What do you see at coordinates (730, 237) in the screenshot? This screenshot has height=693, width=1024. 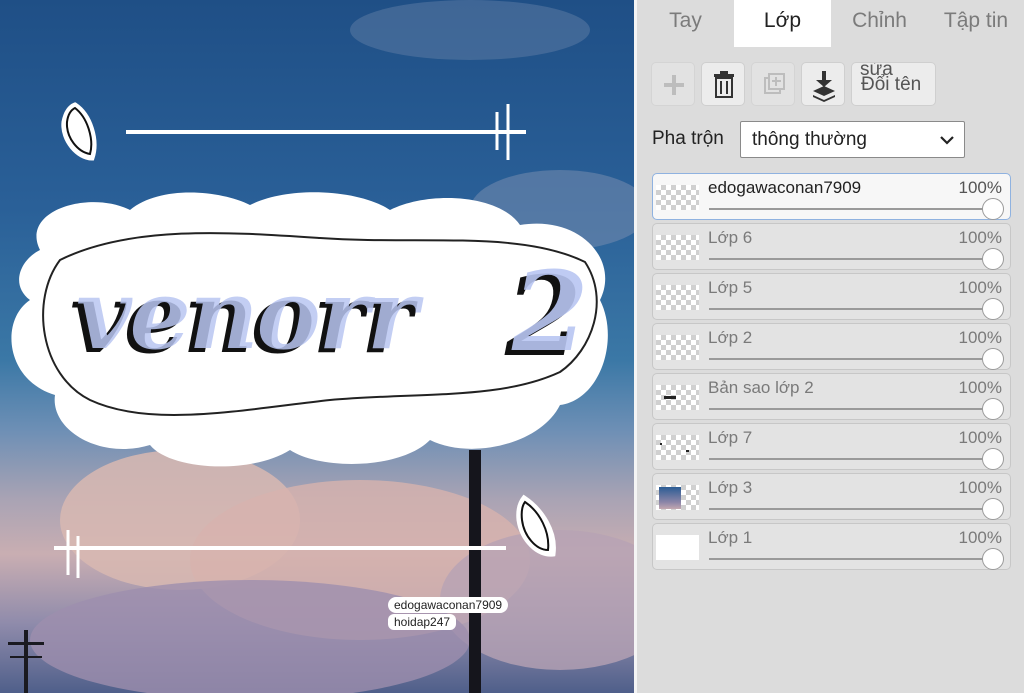 I see `layer-name: Lớp 6` at bounding box center [730, 237].